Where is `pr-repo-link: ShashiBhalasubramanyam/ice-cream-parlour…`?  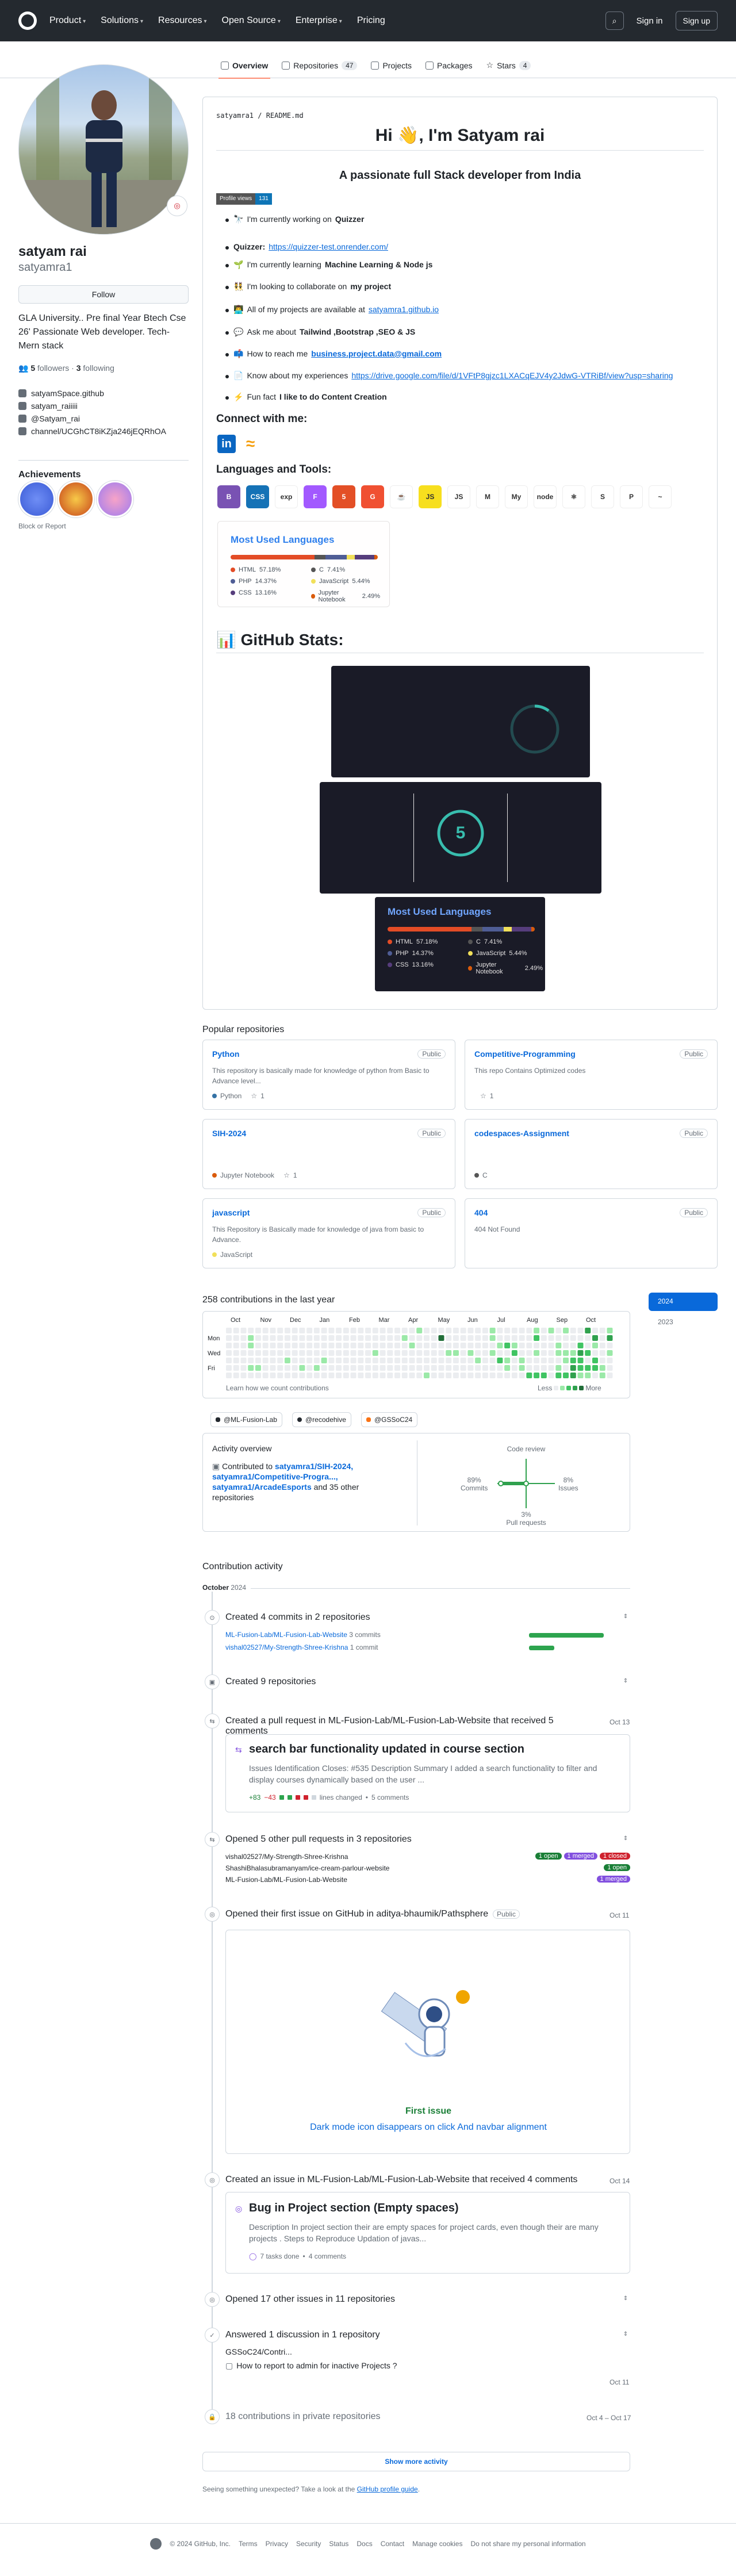 pr-repo-link: ShashiBhalasubramanyam/ice-cream-parlour… is located at coordinates (307, 1868).